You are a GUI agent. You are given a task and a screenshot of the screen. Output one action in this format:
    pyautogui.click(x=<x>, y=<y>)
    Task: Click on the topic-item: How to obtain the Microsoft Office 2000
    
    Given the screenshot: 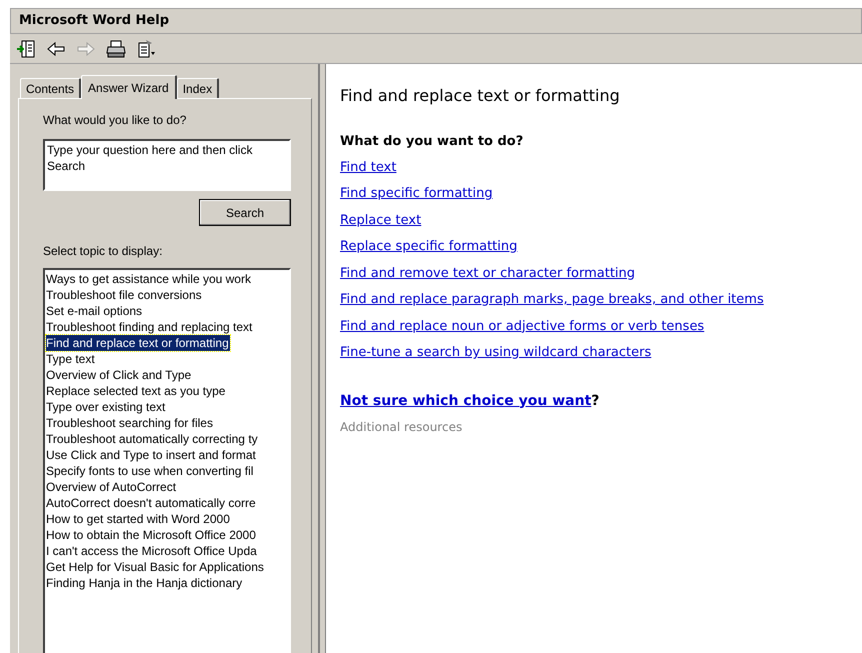 What is the action you would take?
    pyautogui.click(x=151, y=535)
    